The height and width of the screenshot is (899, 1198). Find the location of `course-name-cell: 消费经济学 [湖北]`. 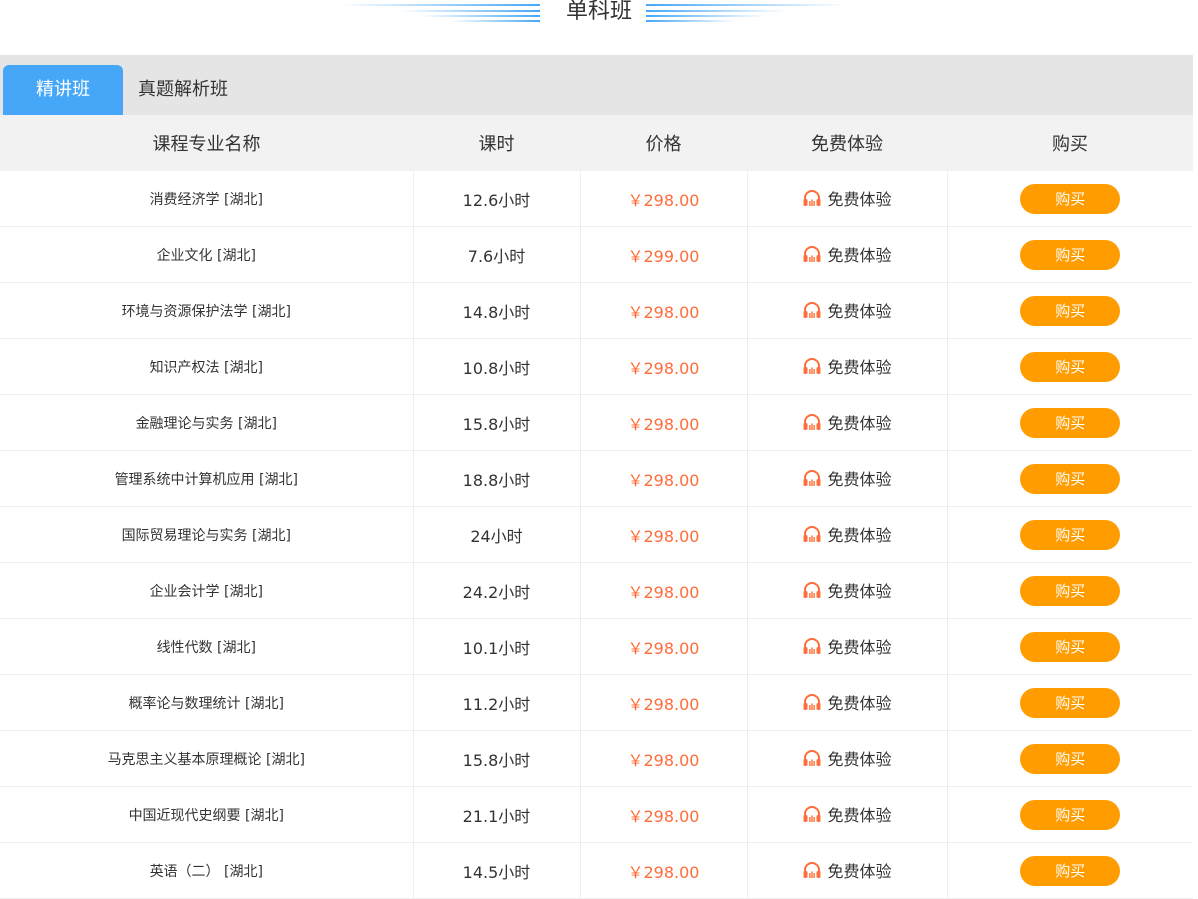

course-name-cell: 消费经济学 [湖北] is located at coordinates (206, 199).